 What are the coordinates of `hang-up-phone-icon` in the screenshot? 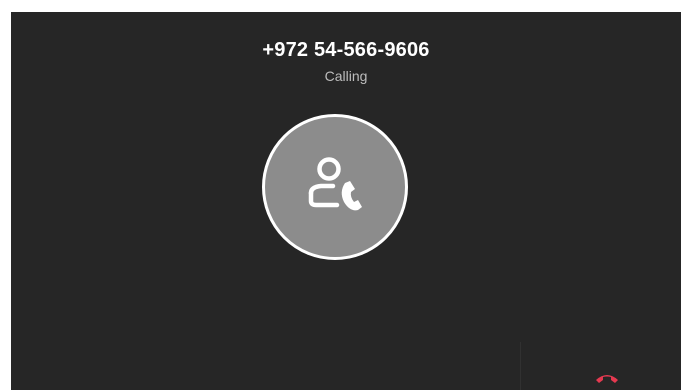 It's located at (607, 379).